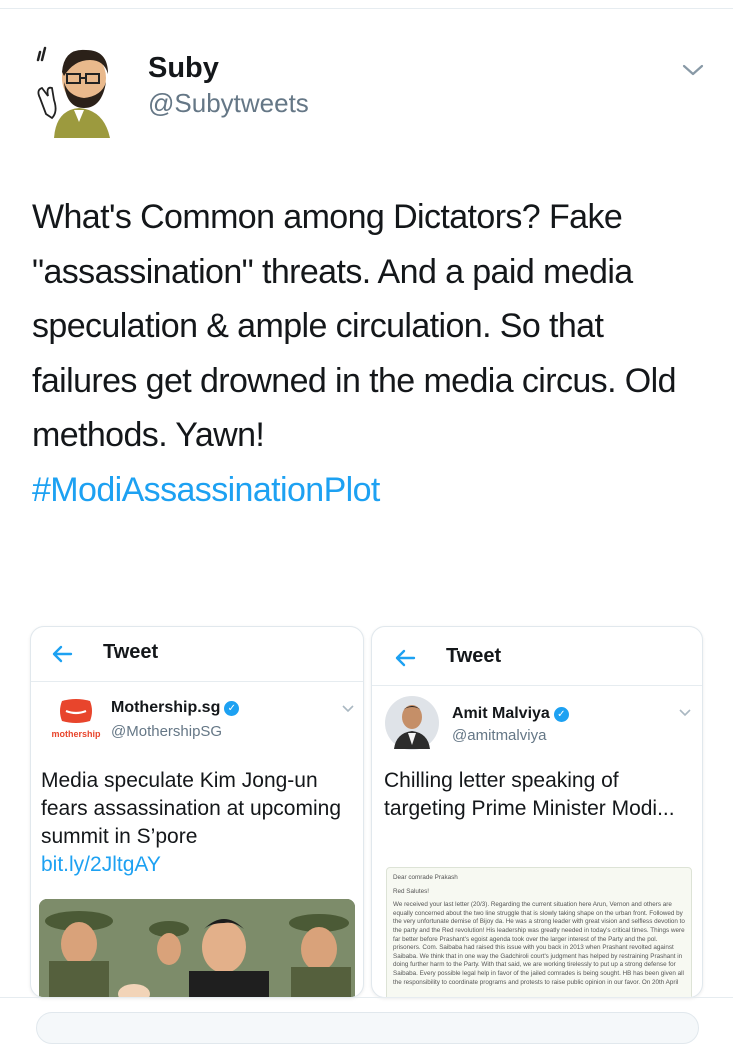  What do you see at coordinates (228, 103) in the screenshot?
I see `author-handle: @Subytweets` at bounding box center [228, 103].